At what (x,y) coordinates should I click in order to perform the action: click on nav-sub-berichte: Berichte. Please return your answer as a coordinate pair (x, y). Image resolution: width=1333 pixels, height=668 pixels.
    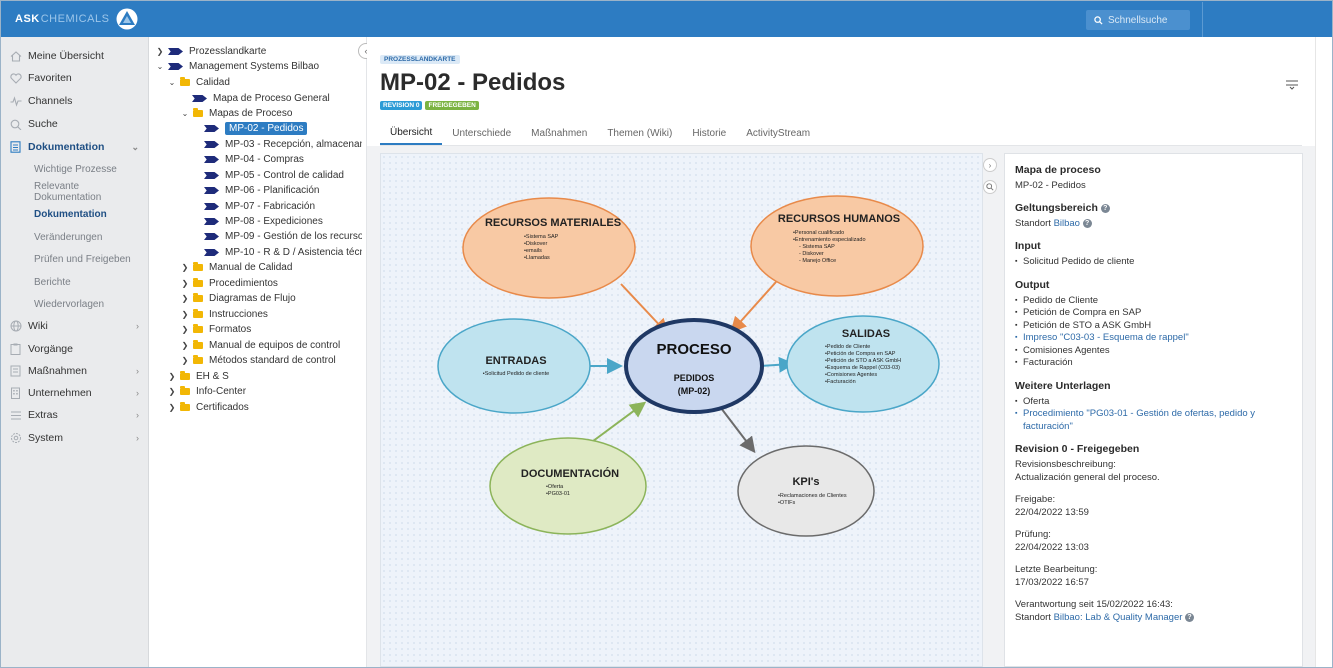
    Looking at the image, I should click on (75, 282).